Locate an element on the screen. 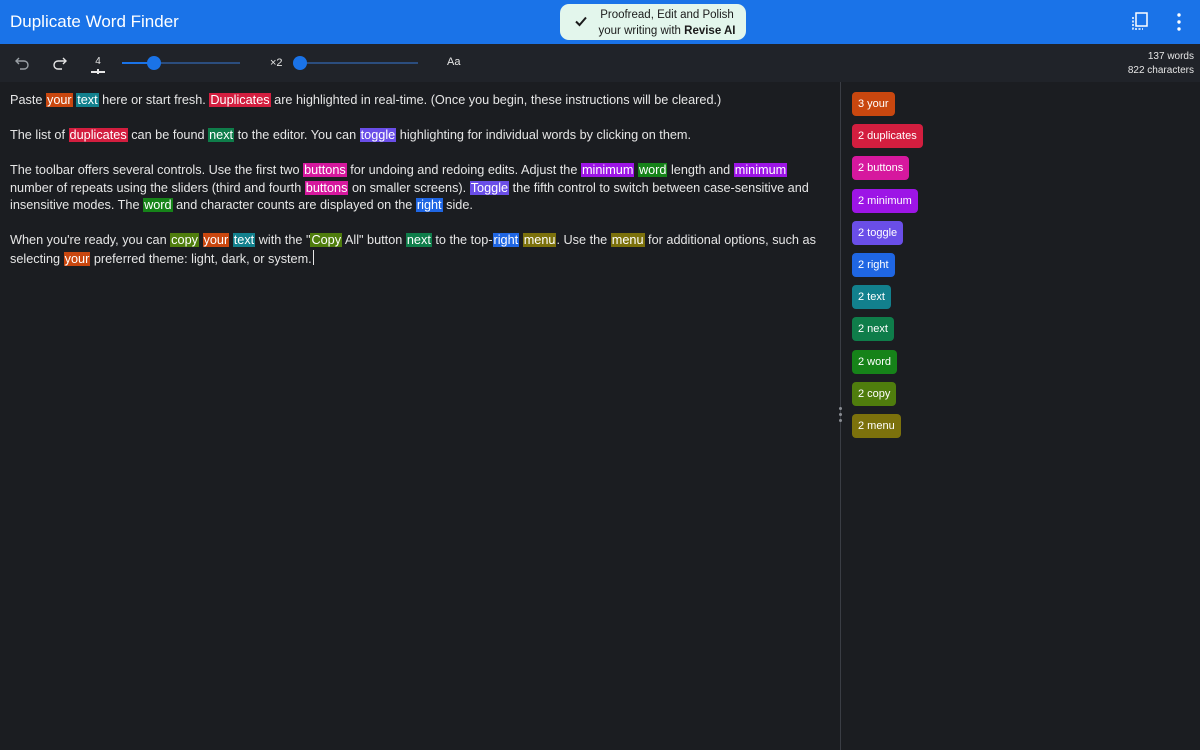  duplicate-chip-right: 2 right is located at coordinates (873, 265).